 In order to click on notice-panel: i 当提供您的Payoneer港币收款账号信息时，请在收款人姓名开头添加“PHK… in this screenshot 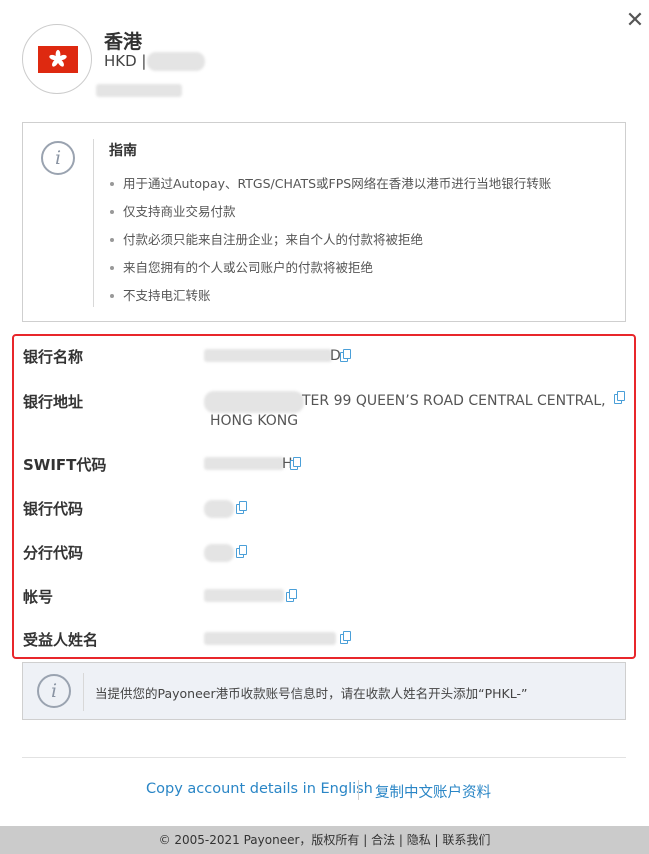, I will do `click(324, 691)`.